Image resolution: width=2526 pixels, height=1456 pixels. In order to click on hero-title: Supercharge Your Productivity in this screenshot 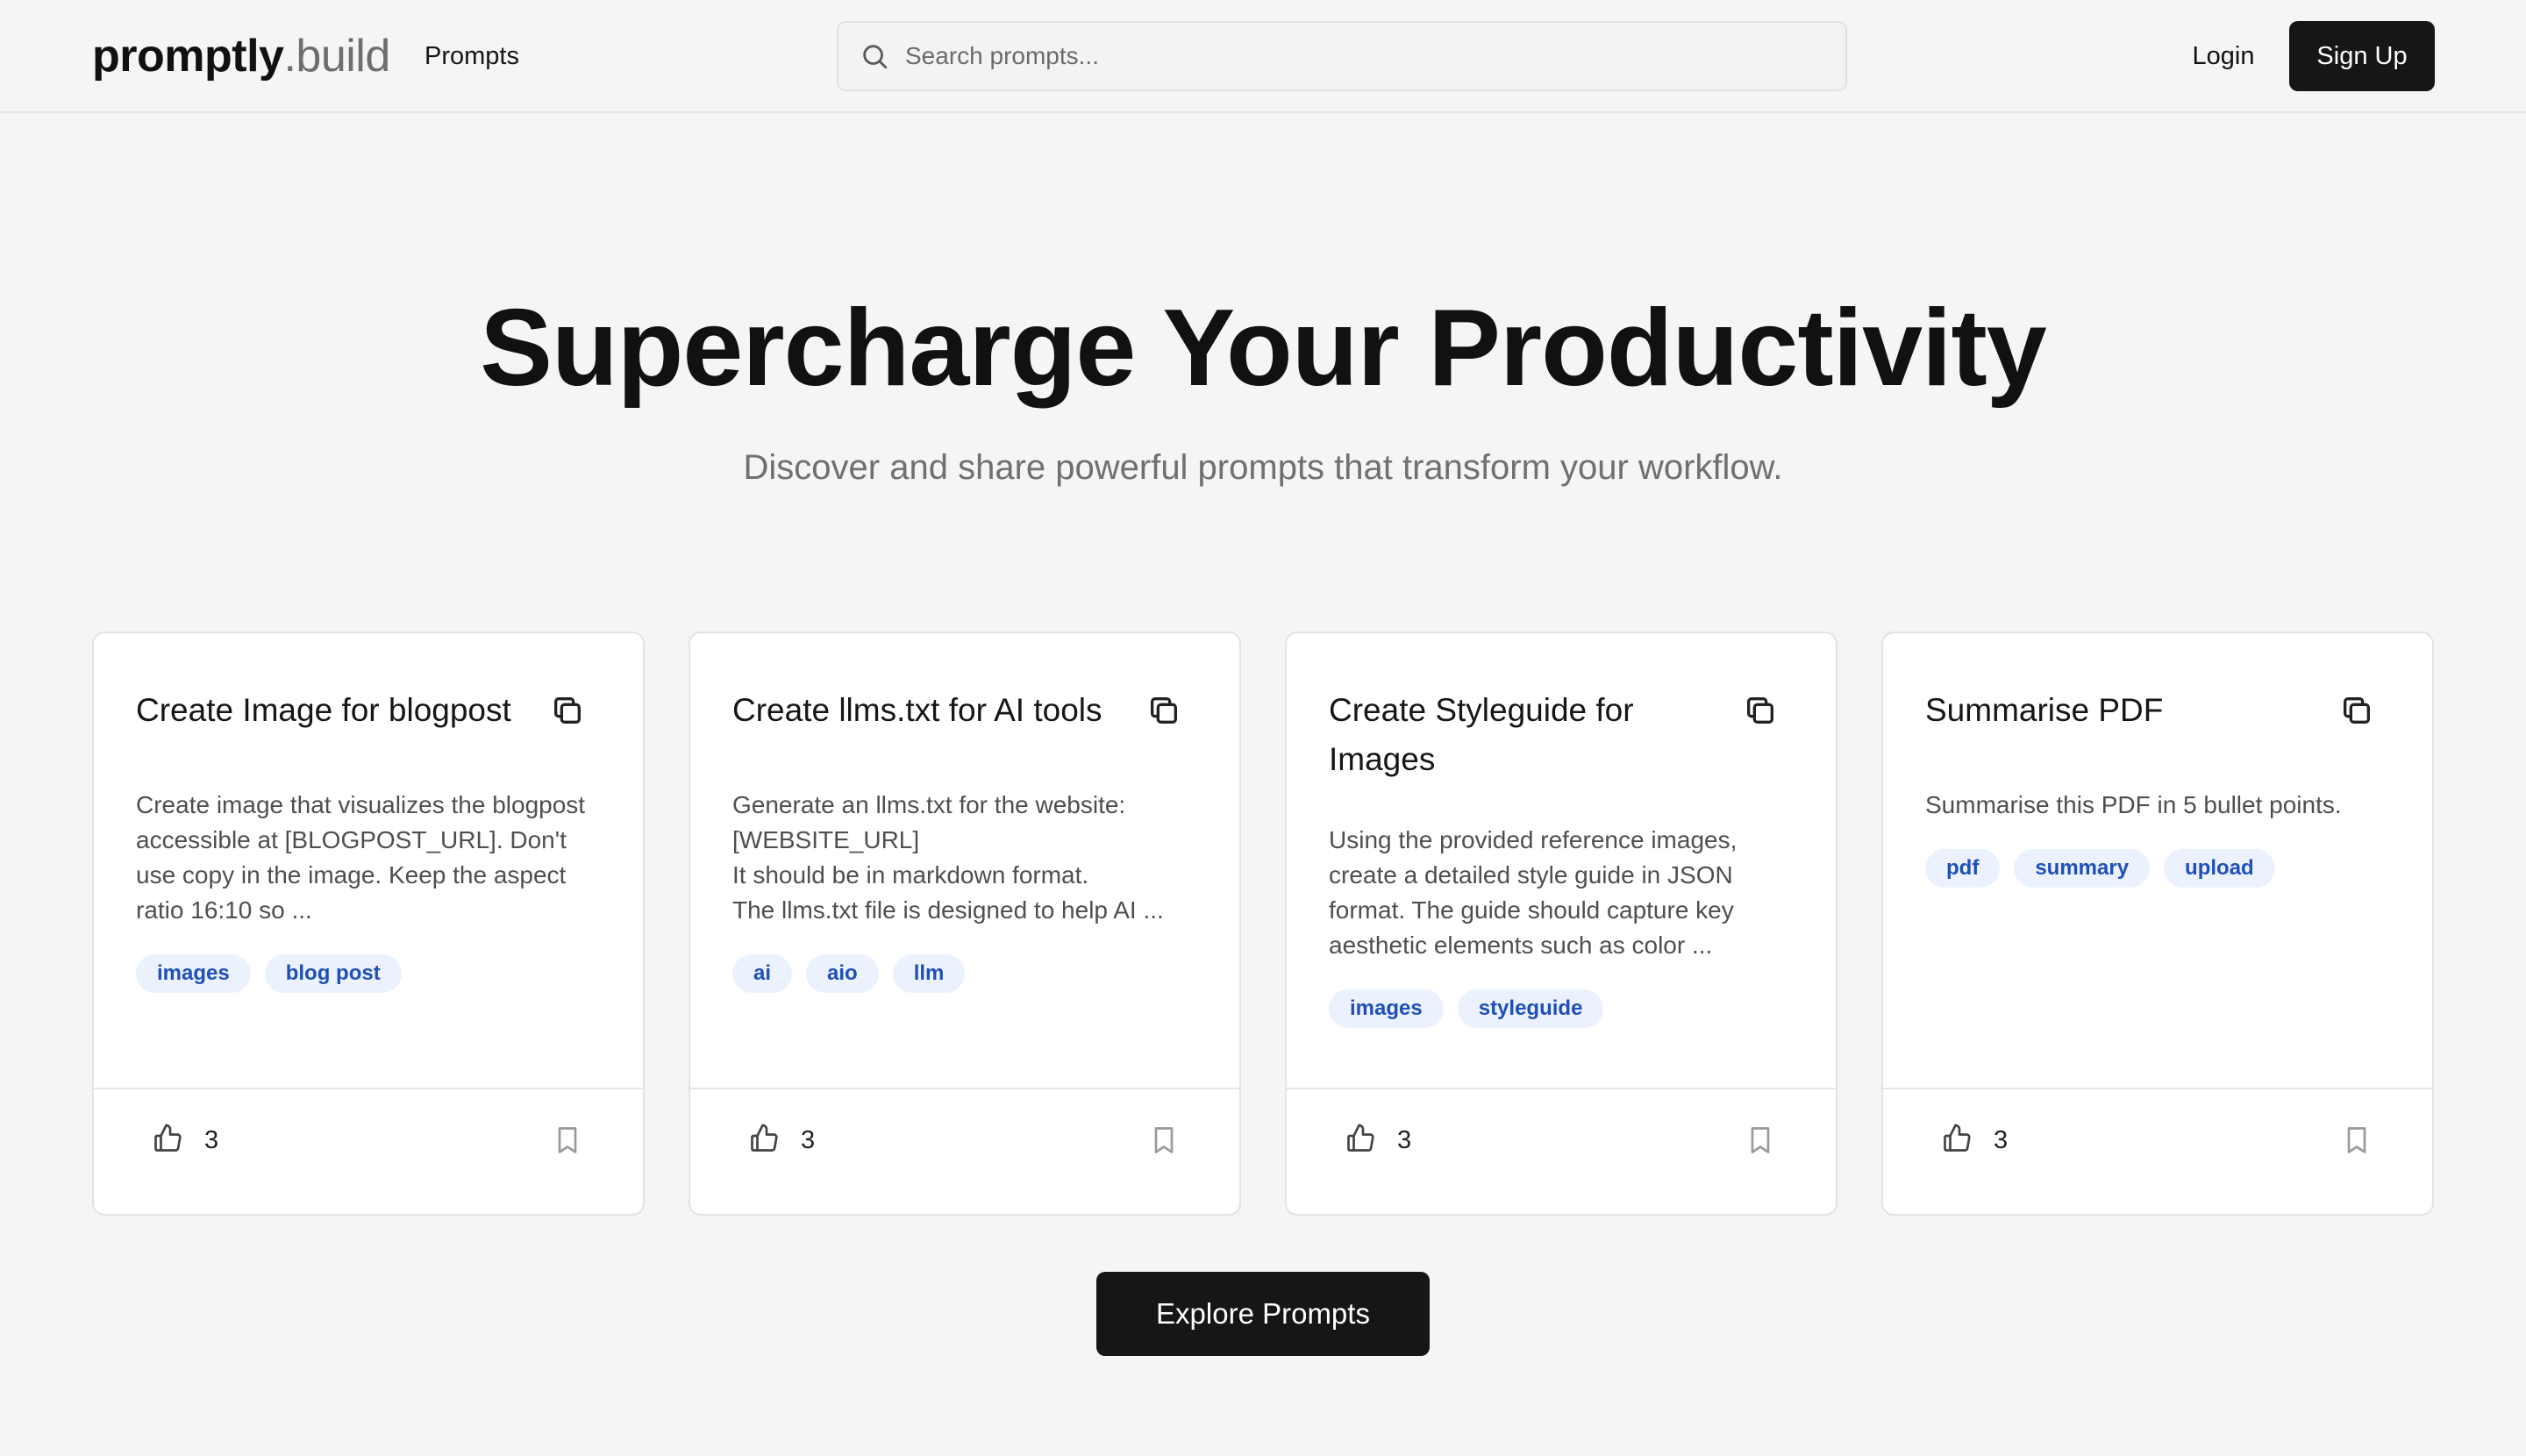, I will do `click(1263, 348)`.